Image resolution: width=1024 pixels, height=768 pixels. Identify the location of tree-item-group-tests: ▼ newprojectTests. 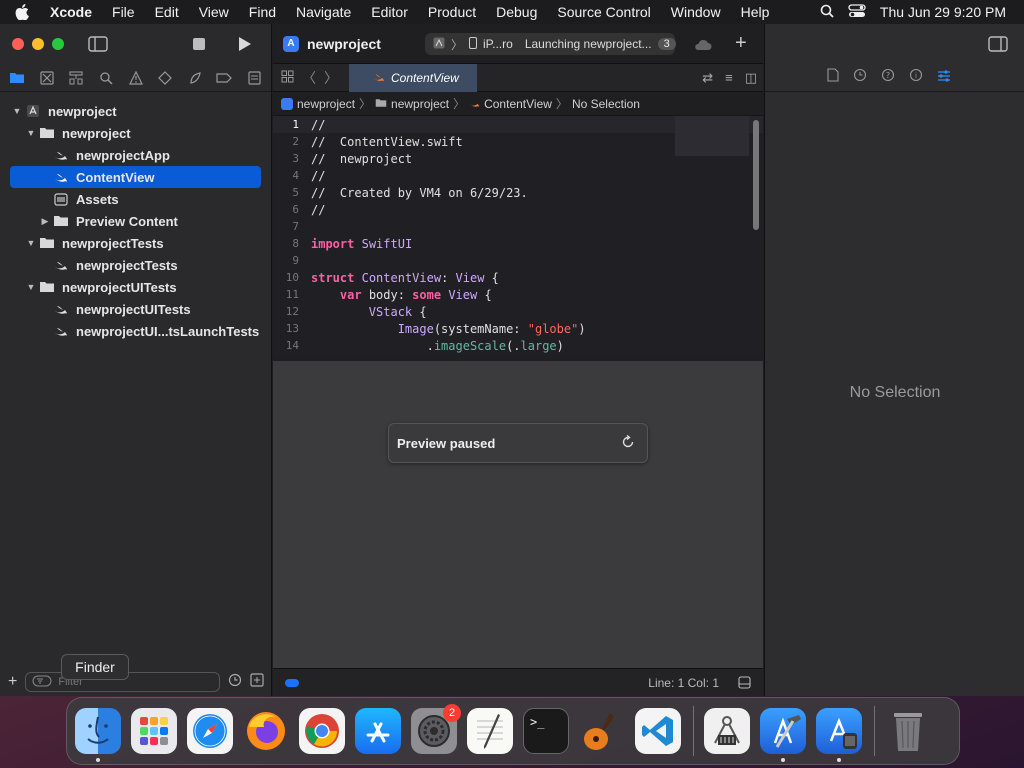
(135, 243).